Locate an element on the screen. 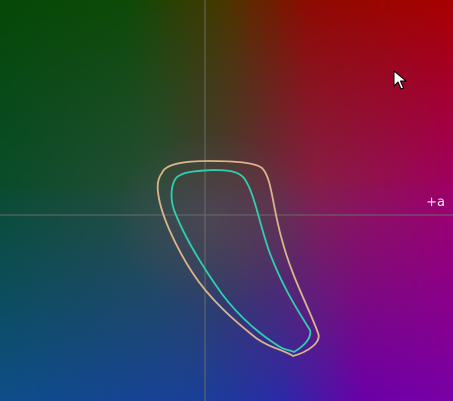  a-axis-label: +a is located at coordinates (435, 202).